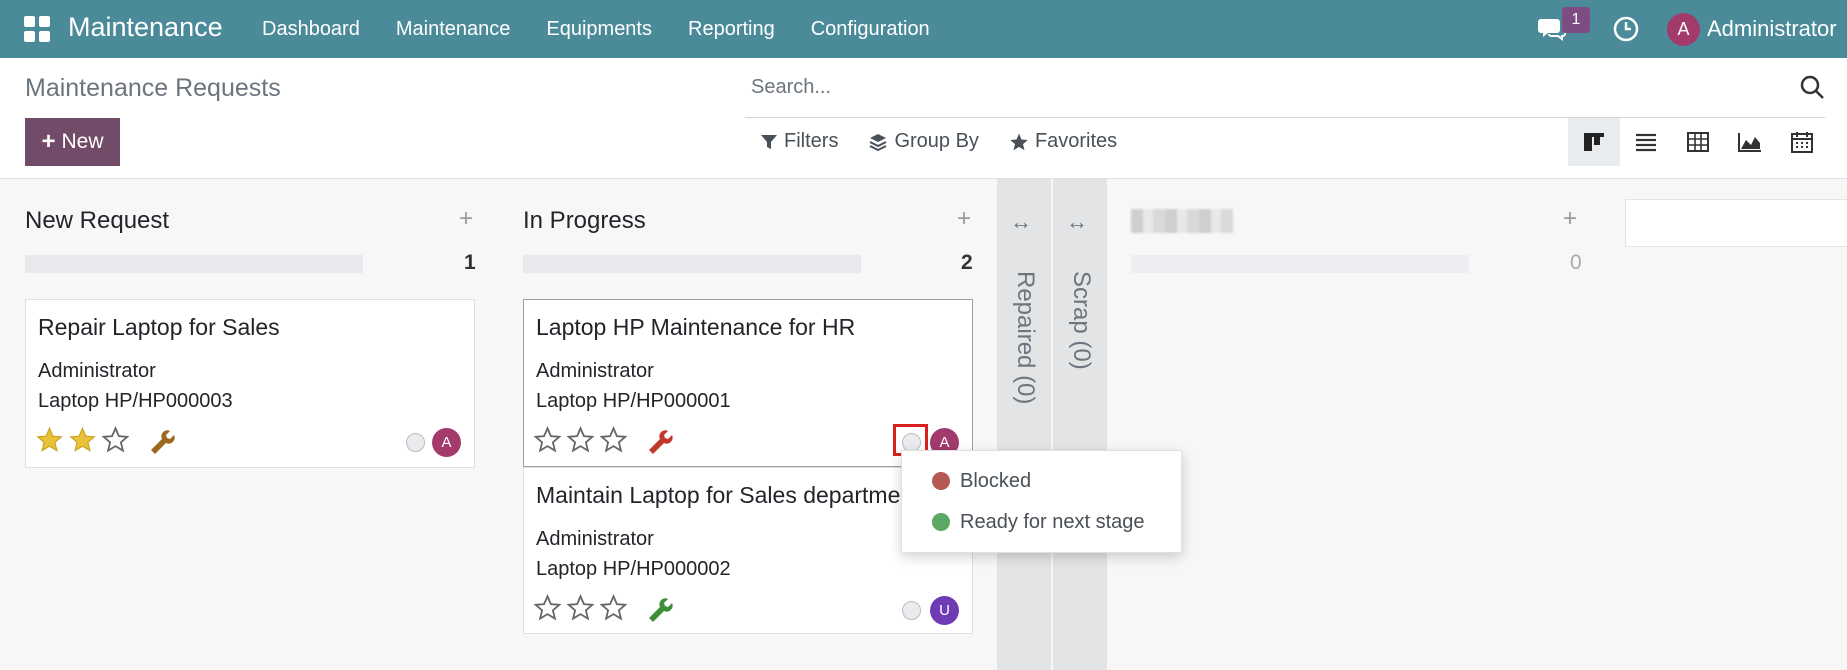  Describe the element at coordinates (599, 29) in the screenshot. I see `menu-item-equipments: Equipments` at that location.